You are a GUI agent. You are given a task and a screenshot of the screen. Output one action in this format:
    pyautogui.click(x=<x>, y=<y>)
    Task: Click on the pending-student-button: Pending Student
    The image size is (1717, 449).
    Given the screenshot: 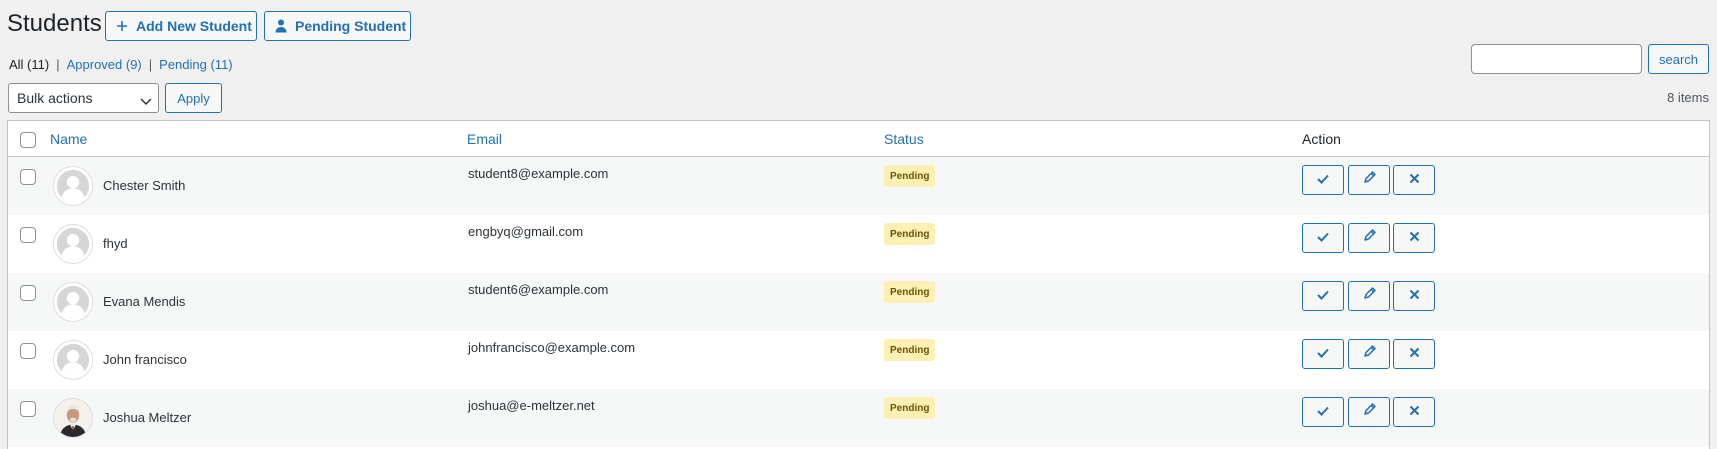 What is the action you would take?
    pyautogui.click(x=337, y=26)
    